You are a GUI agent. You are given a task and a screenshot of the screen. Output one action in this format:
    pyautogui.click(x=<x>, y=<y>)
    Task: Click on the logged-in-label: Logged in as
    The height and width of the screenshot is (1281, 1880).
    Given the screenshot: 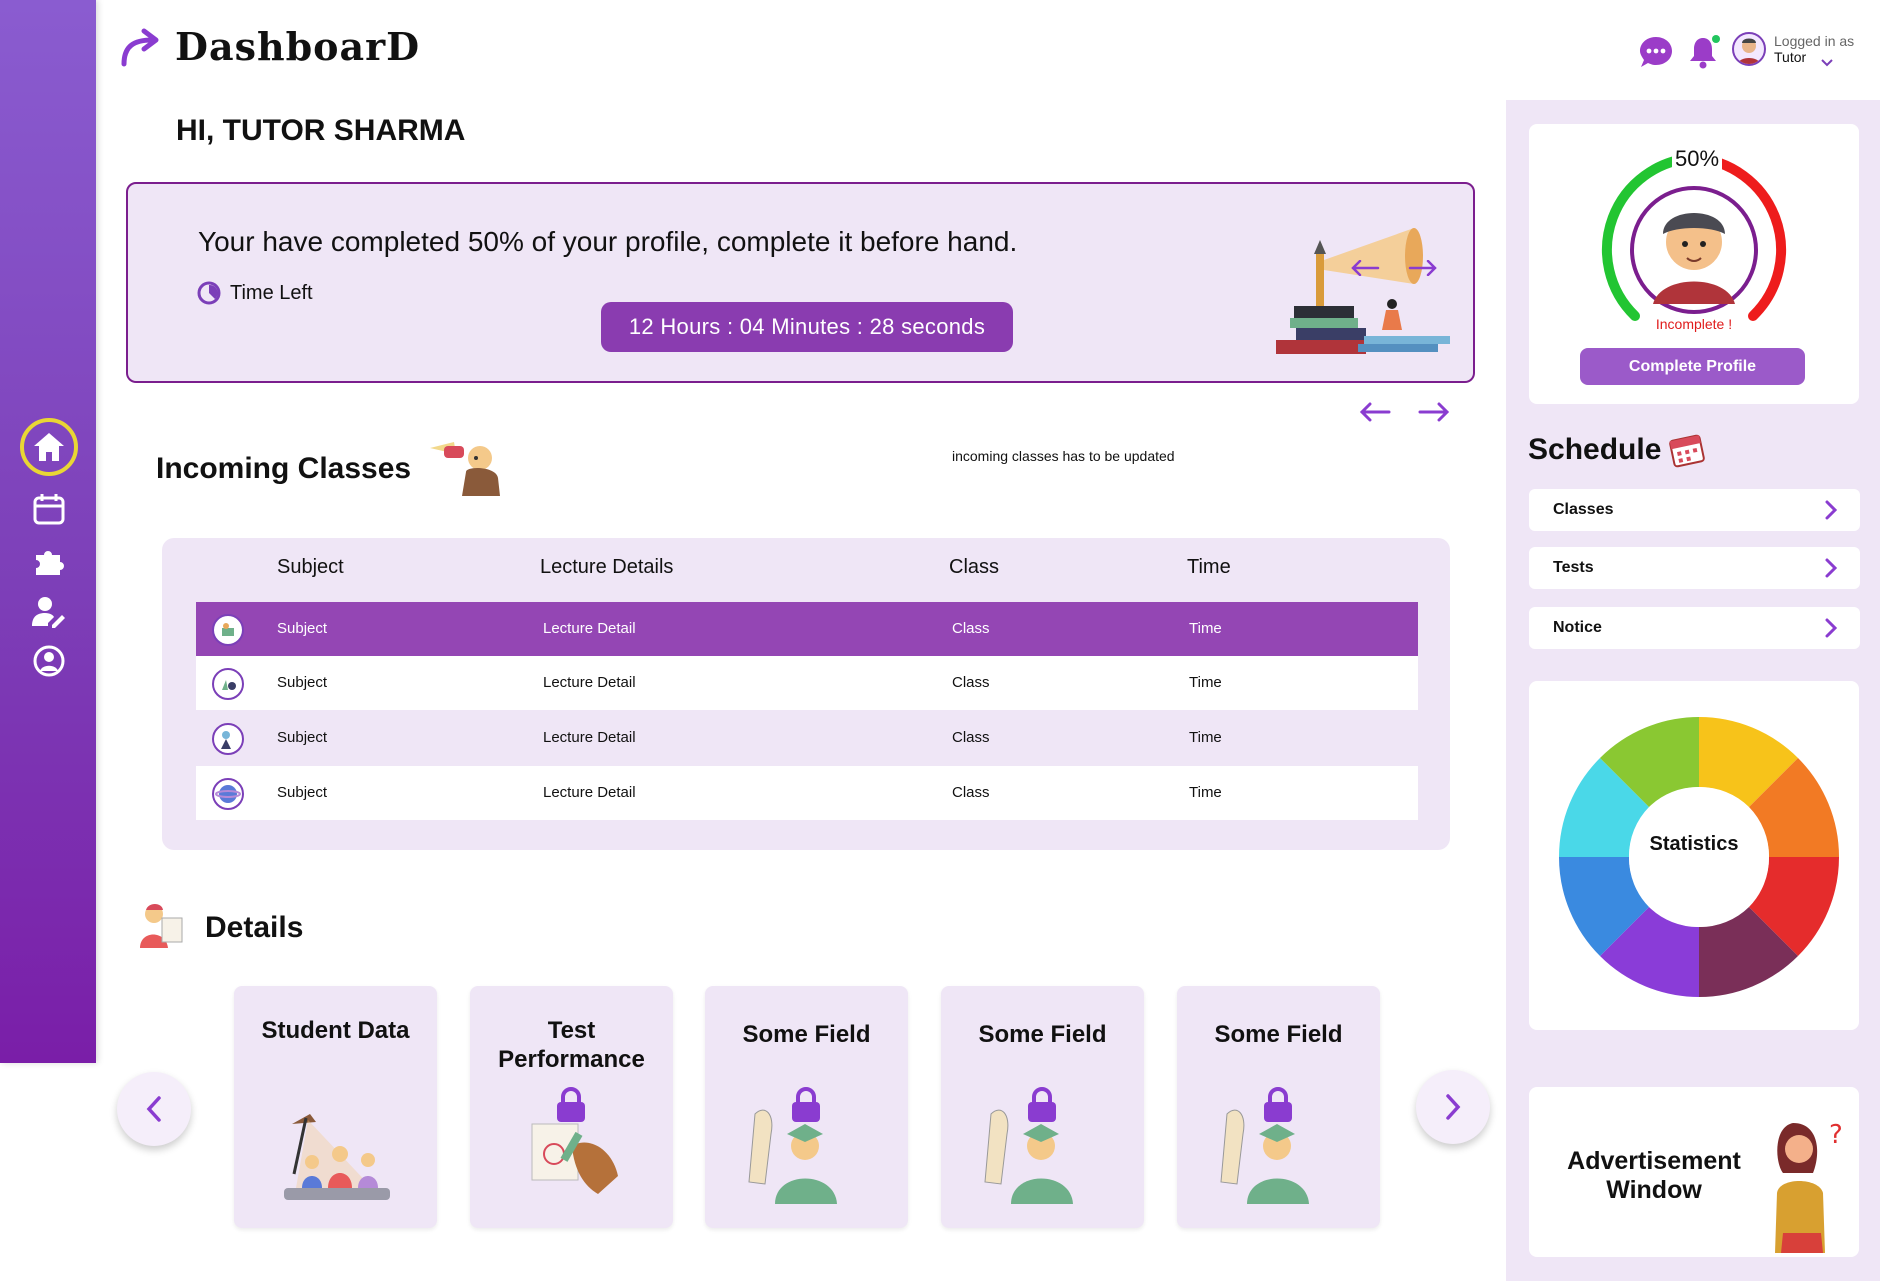 What is the action you would take?
    pyautogui.click(x=1814, y=41)
    